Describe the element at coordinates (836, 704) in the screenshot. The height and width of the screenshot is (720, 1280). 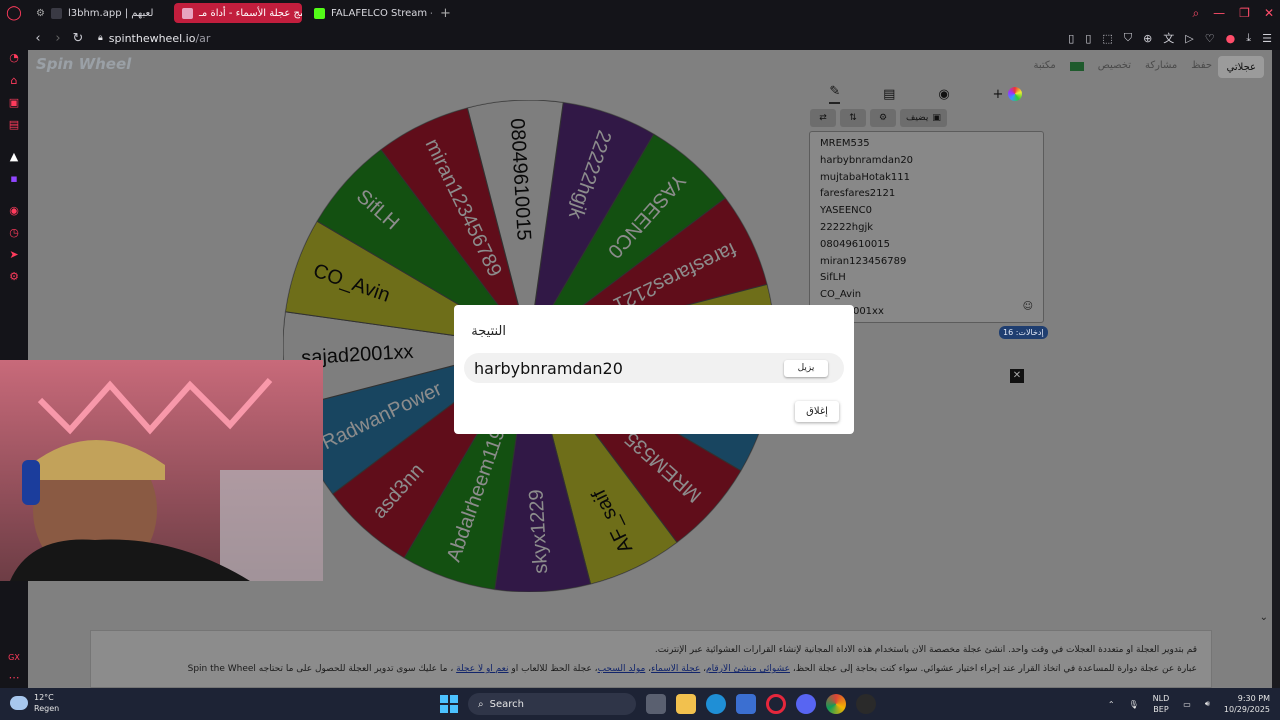
I see `chrome-icon` at that location.